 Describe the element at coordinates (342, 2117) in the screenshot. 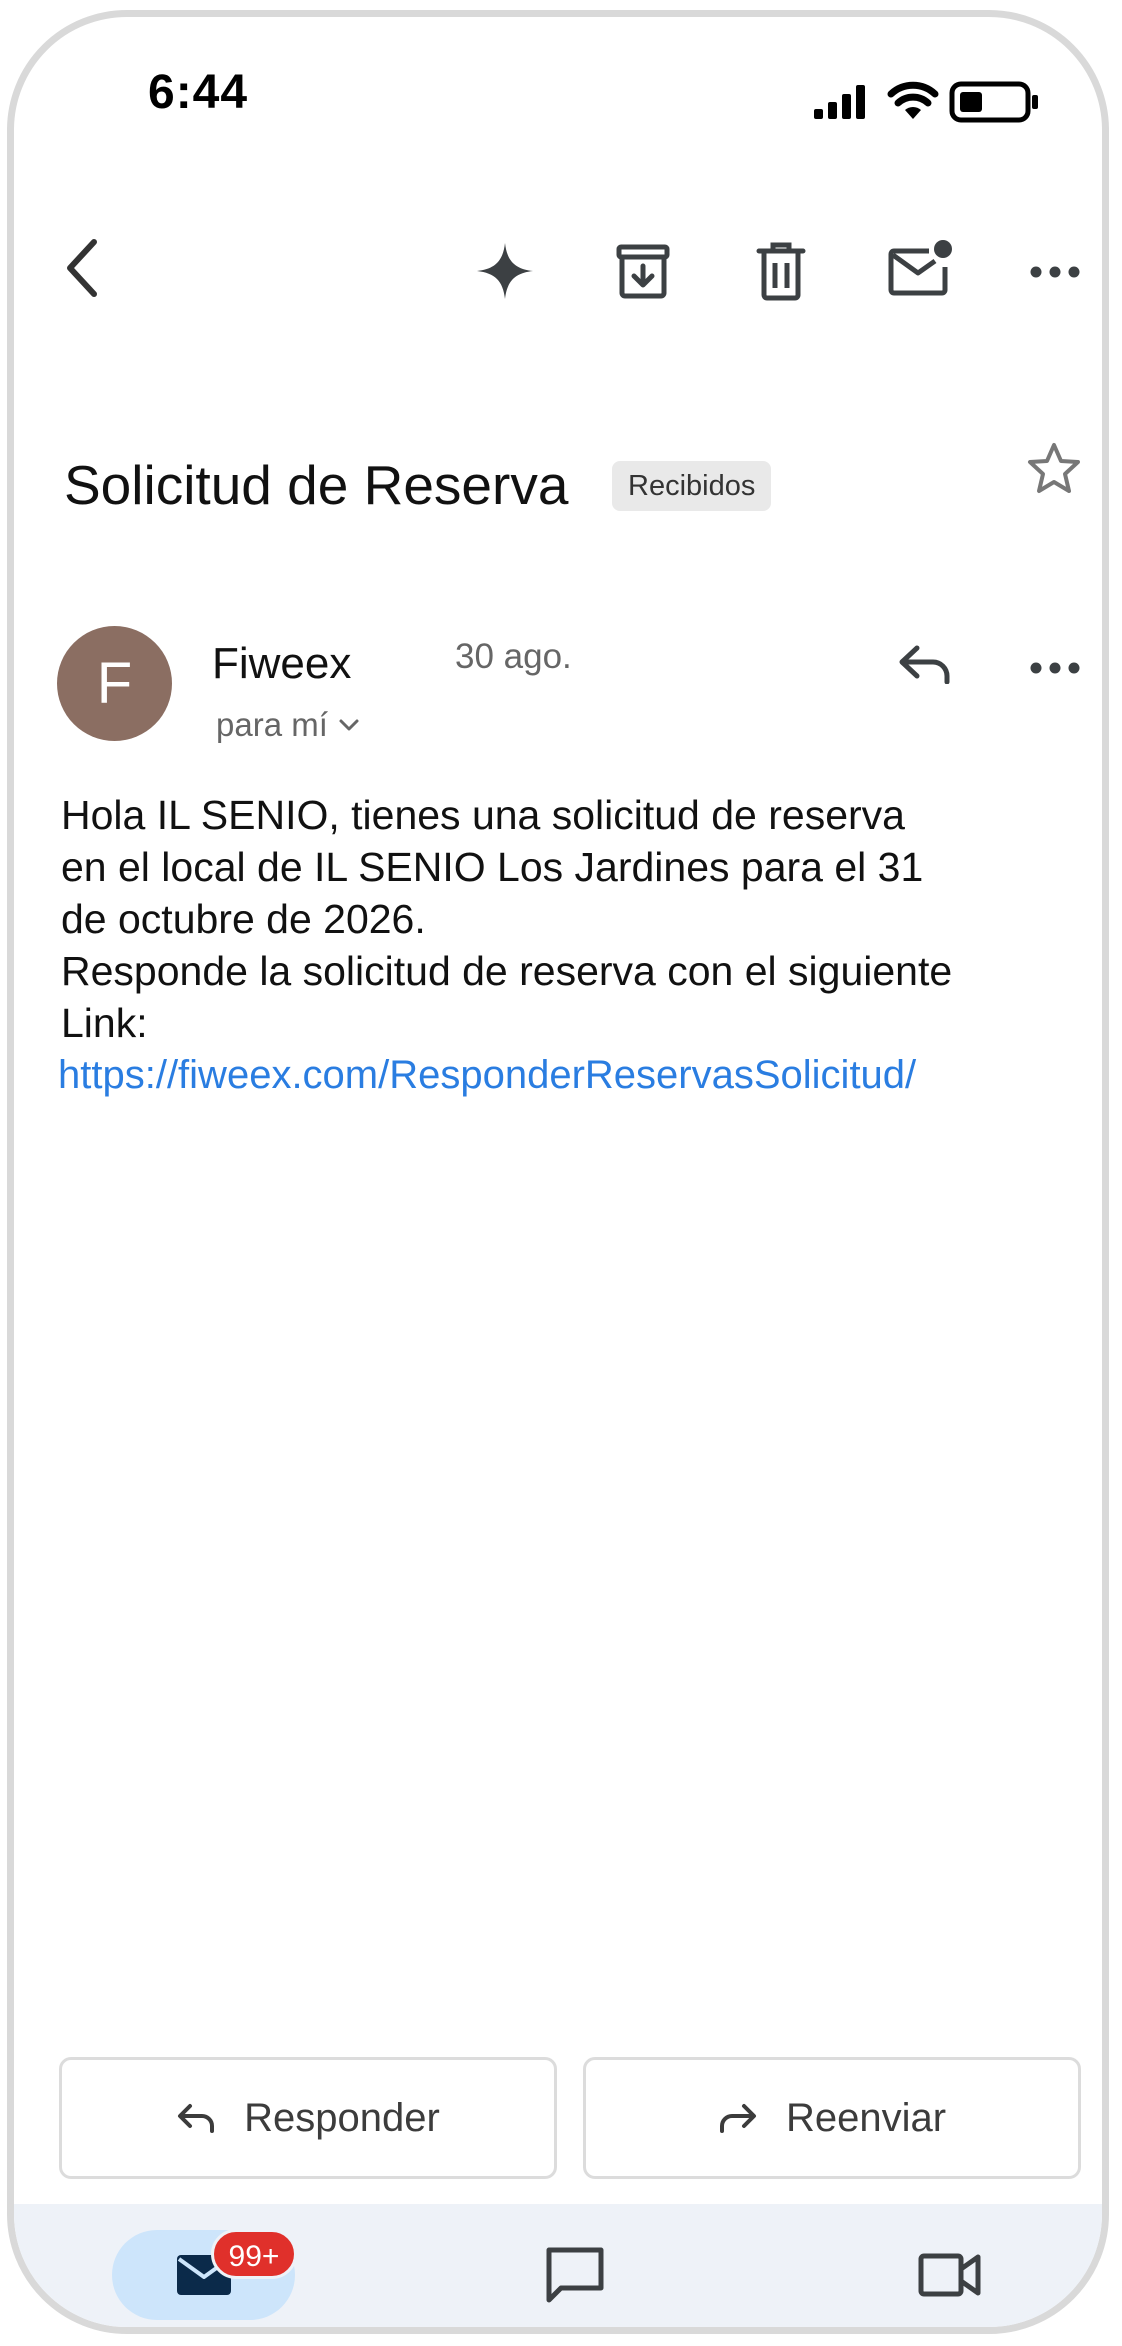

I see `reply-button-label: Responder` at that location.